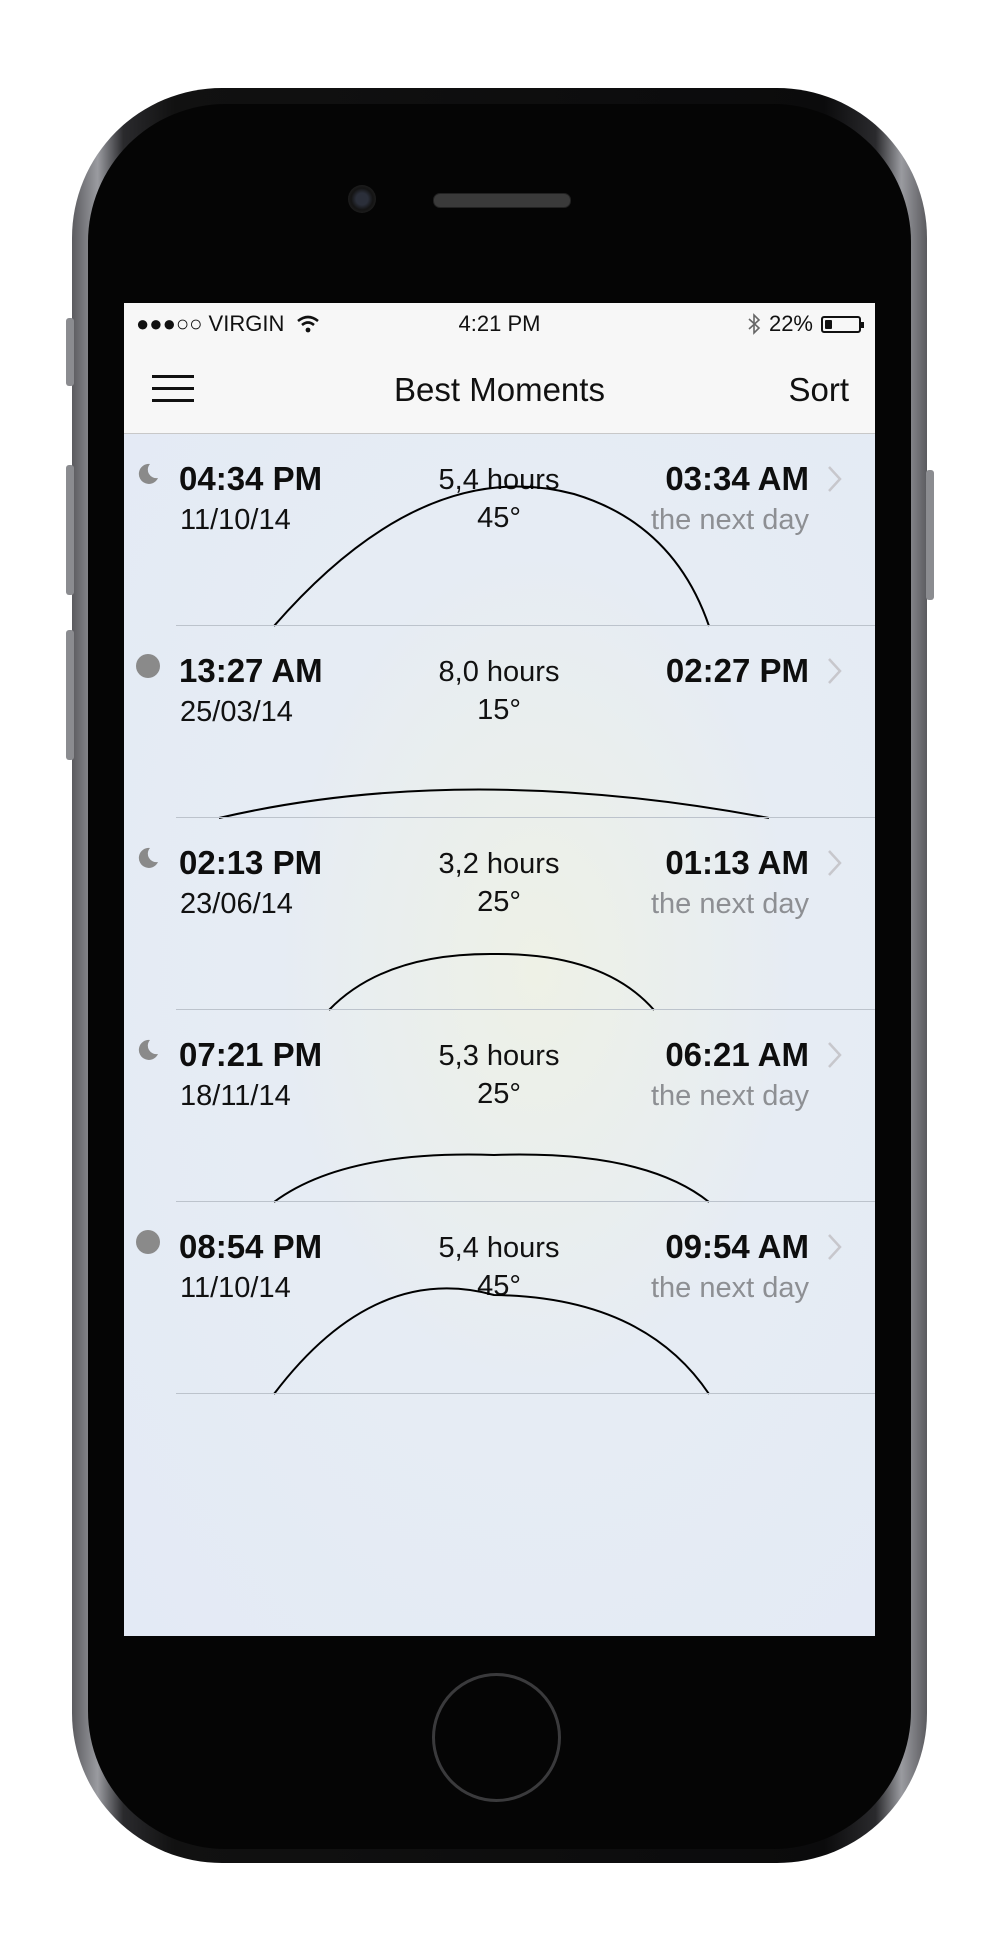  What do you see at coordinates (790, 323) in the screenshot?
I see `battery-percent: 22%` at bounding box center [790, 323].